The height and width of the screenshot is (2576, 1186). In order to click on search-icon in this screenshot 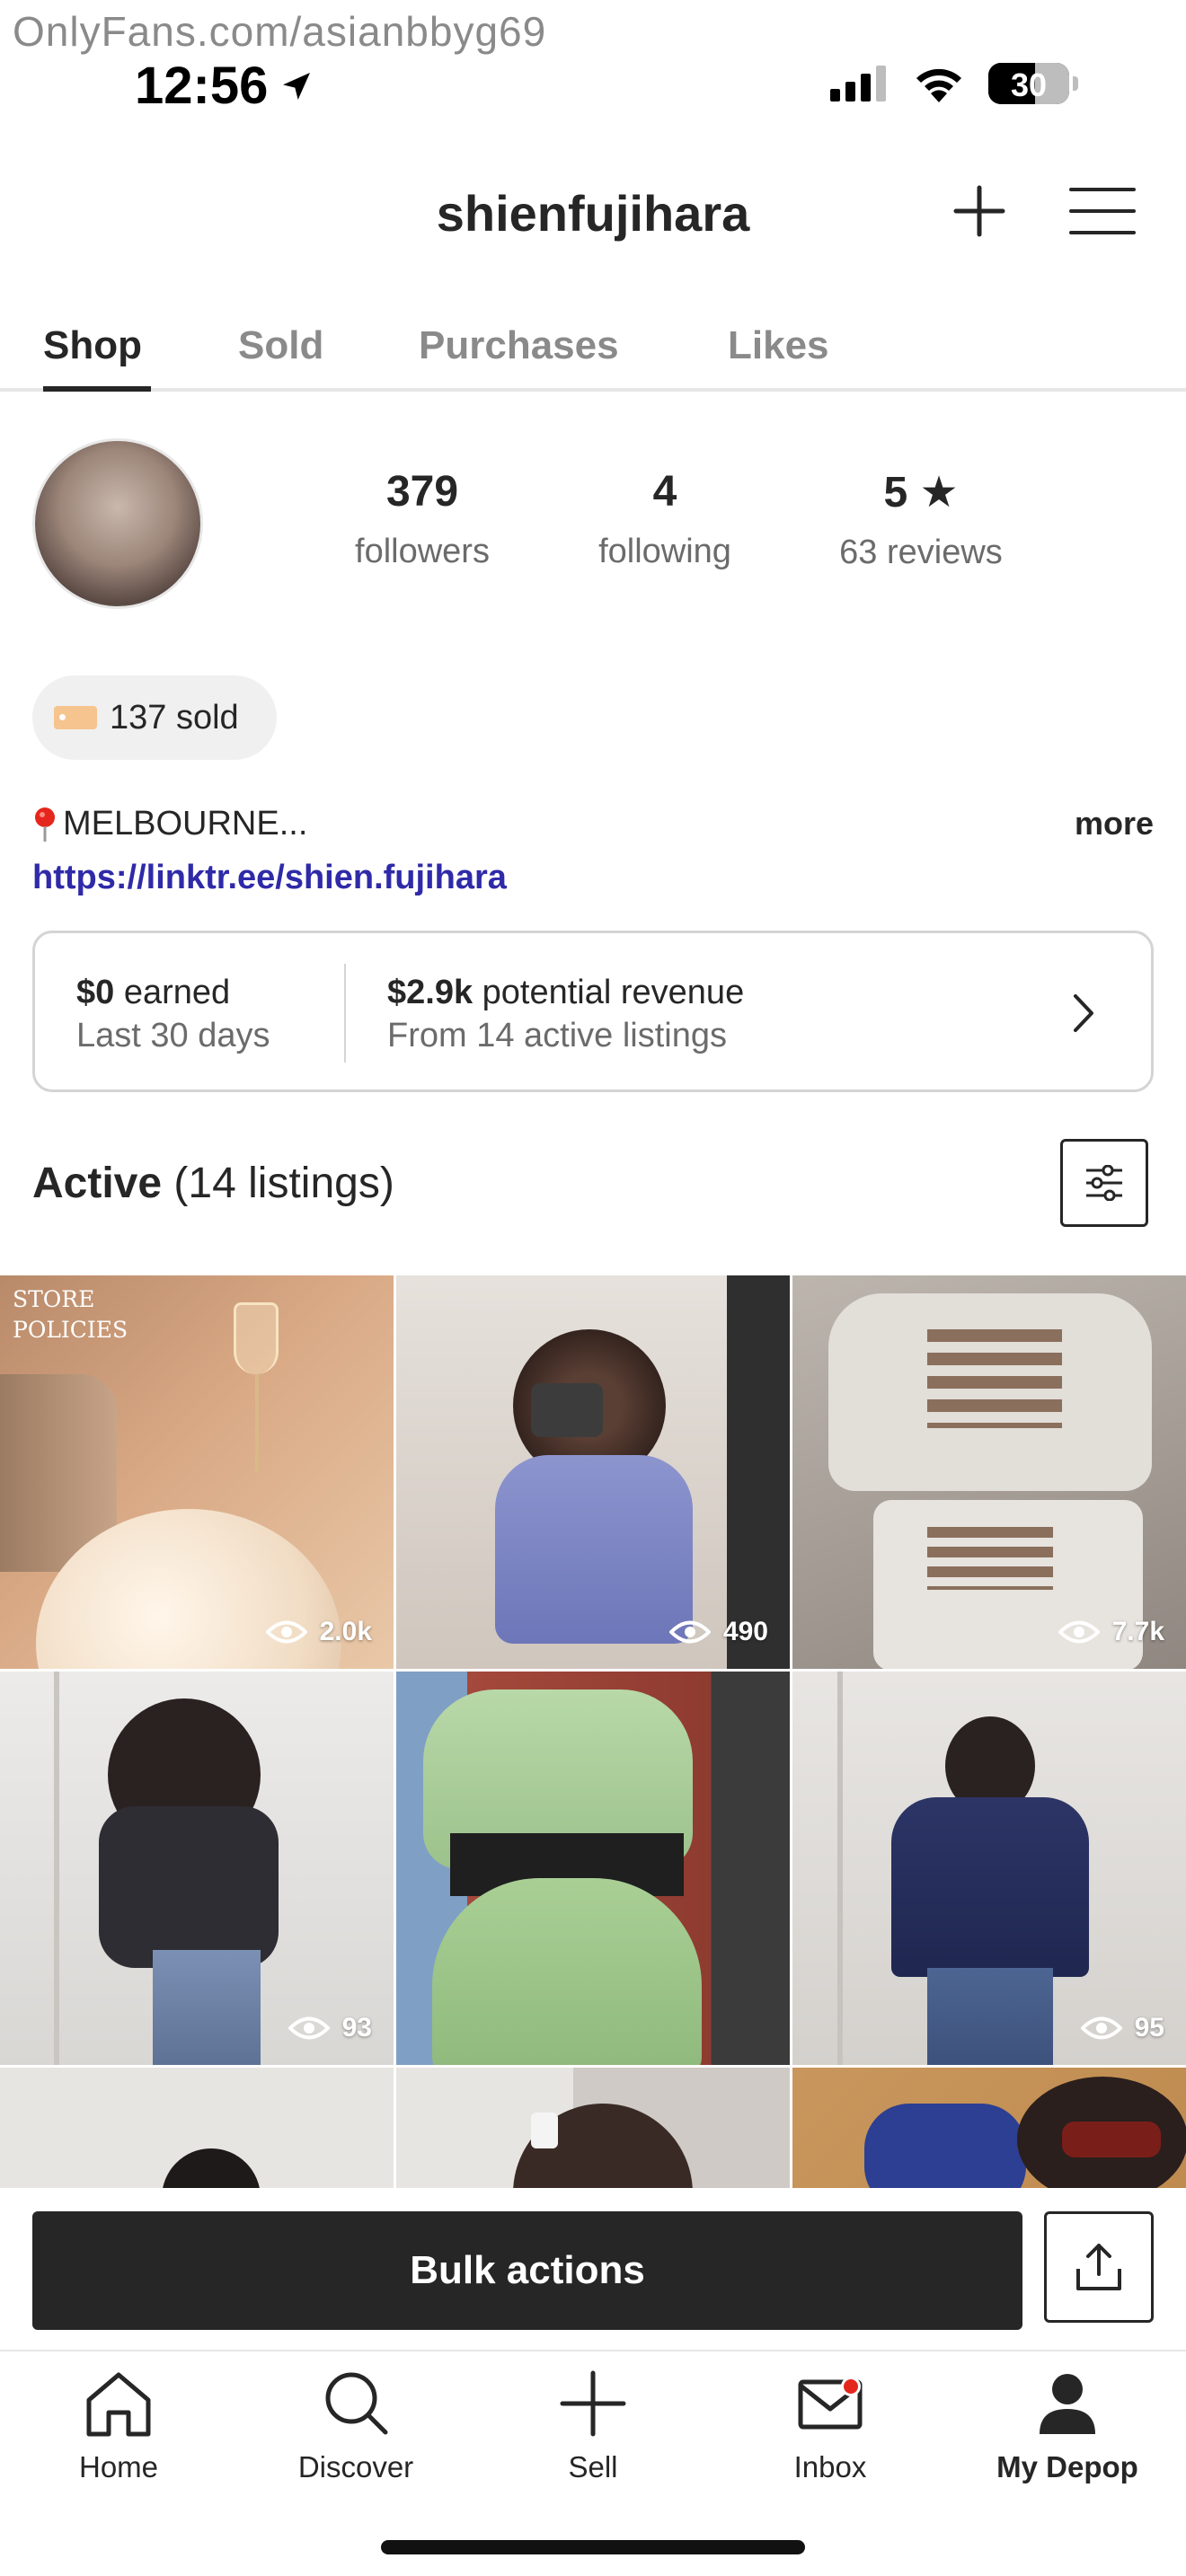, I will do `click(356, 2403)`.